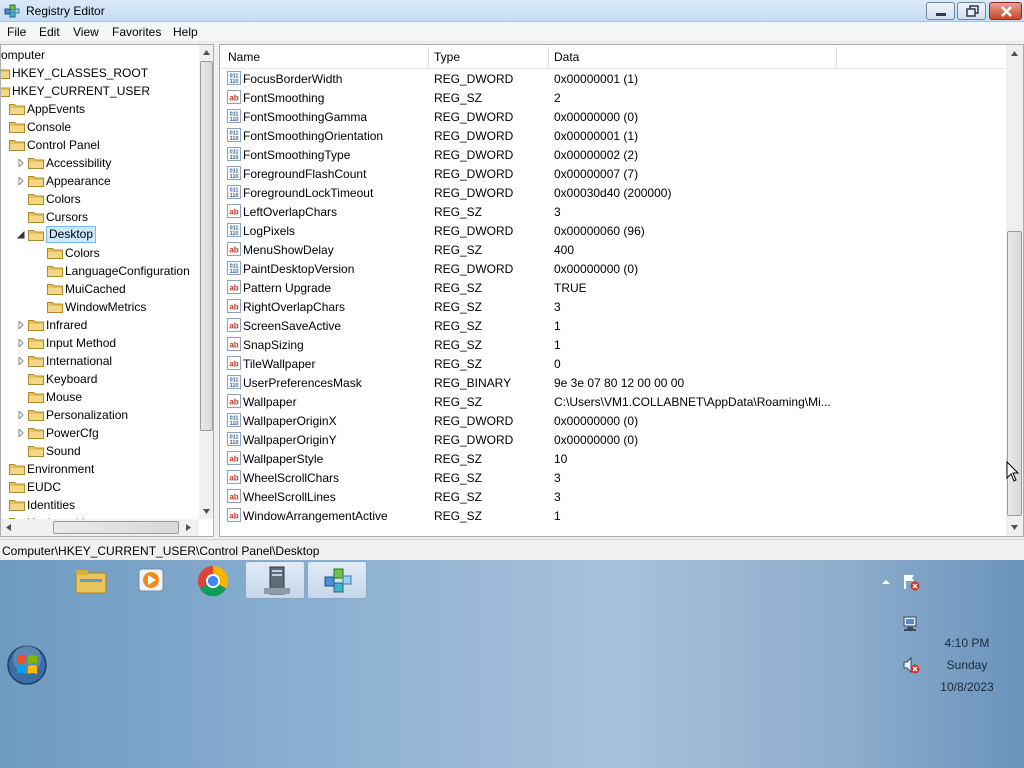 The image size is (1024, 768). I want to click on column-header-data: Data, so click(566, 57).